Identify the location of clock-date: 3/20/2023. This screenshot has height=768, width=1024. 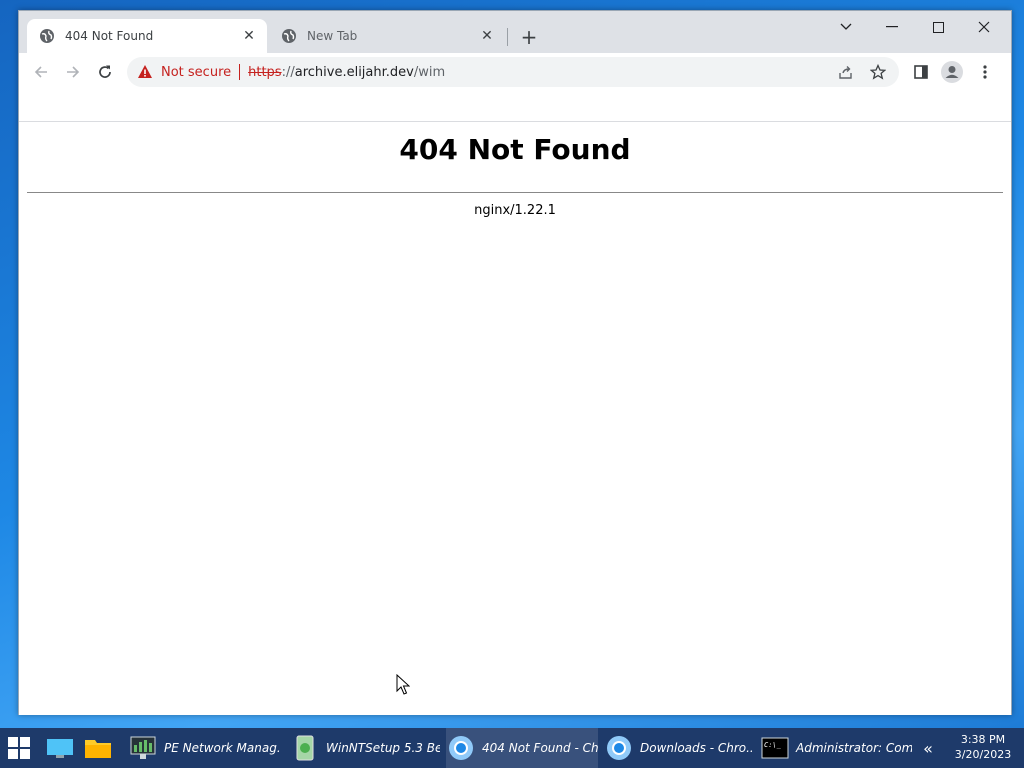
(983, 754).